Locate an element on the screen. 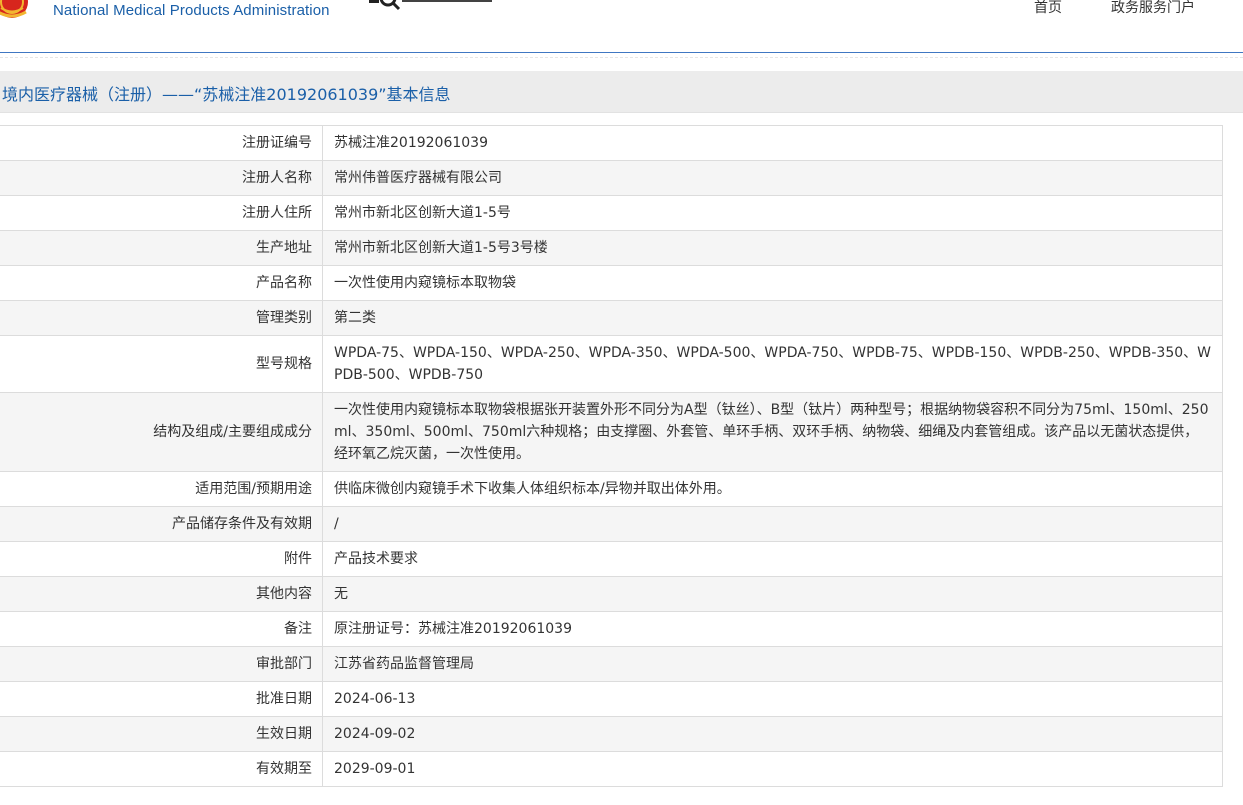  info-row-label: 有效期至 is located at coordinates (161, 769).